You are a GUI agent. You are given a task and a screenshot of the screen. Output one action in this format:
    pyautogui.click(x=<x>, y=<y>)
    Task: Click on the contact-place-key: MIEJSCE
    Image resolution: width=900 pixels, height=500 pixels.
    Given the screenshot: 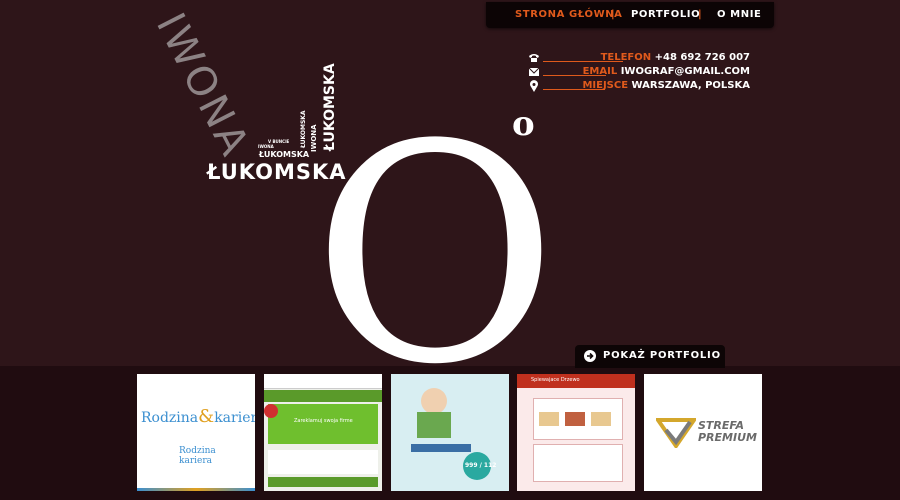 What is the action you would take?
    pyautogui.click(x=605, y=85)
    